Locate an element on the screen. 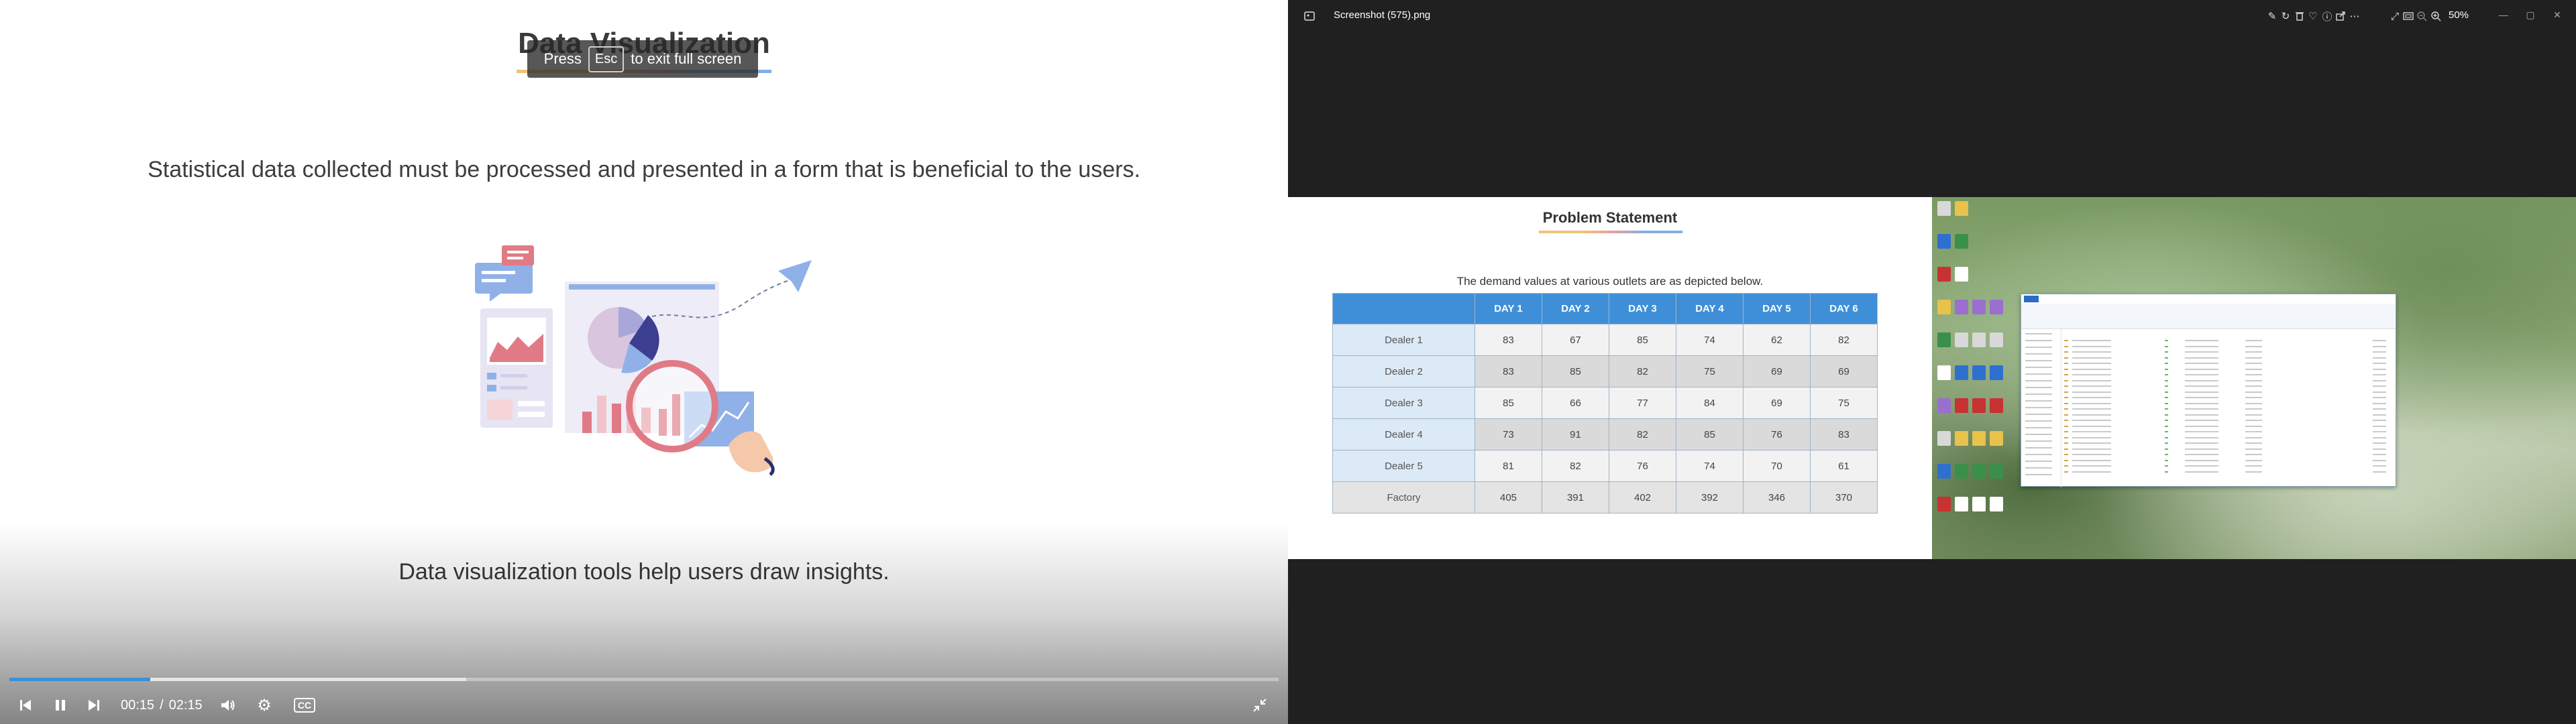  settings-button: ⚙ is located at coordinates (264, 705).